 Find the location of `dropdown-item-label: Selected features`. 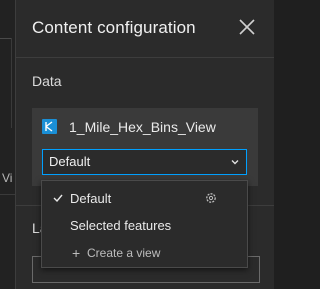

dropdown-item-label: Selected features is located at coordinates (121, 225).